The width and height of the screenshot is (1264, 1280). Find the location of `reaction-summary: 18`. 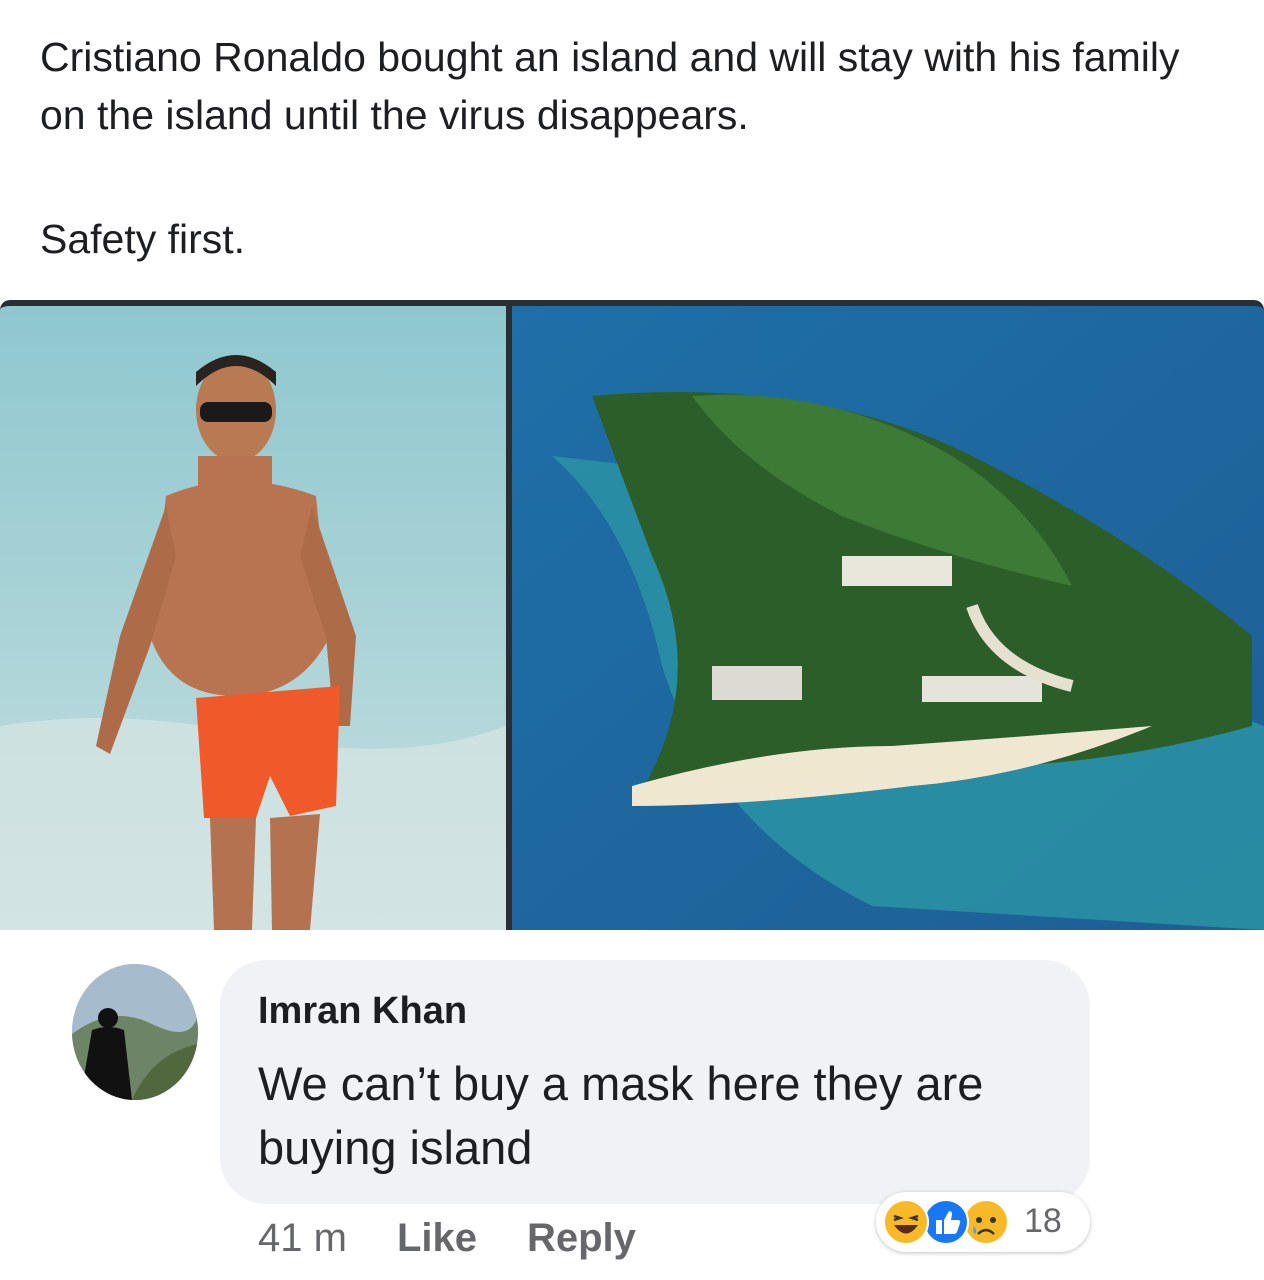

reaction-summary: 18 is located at coordinates (983, 1222).